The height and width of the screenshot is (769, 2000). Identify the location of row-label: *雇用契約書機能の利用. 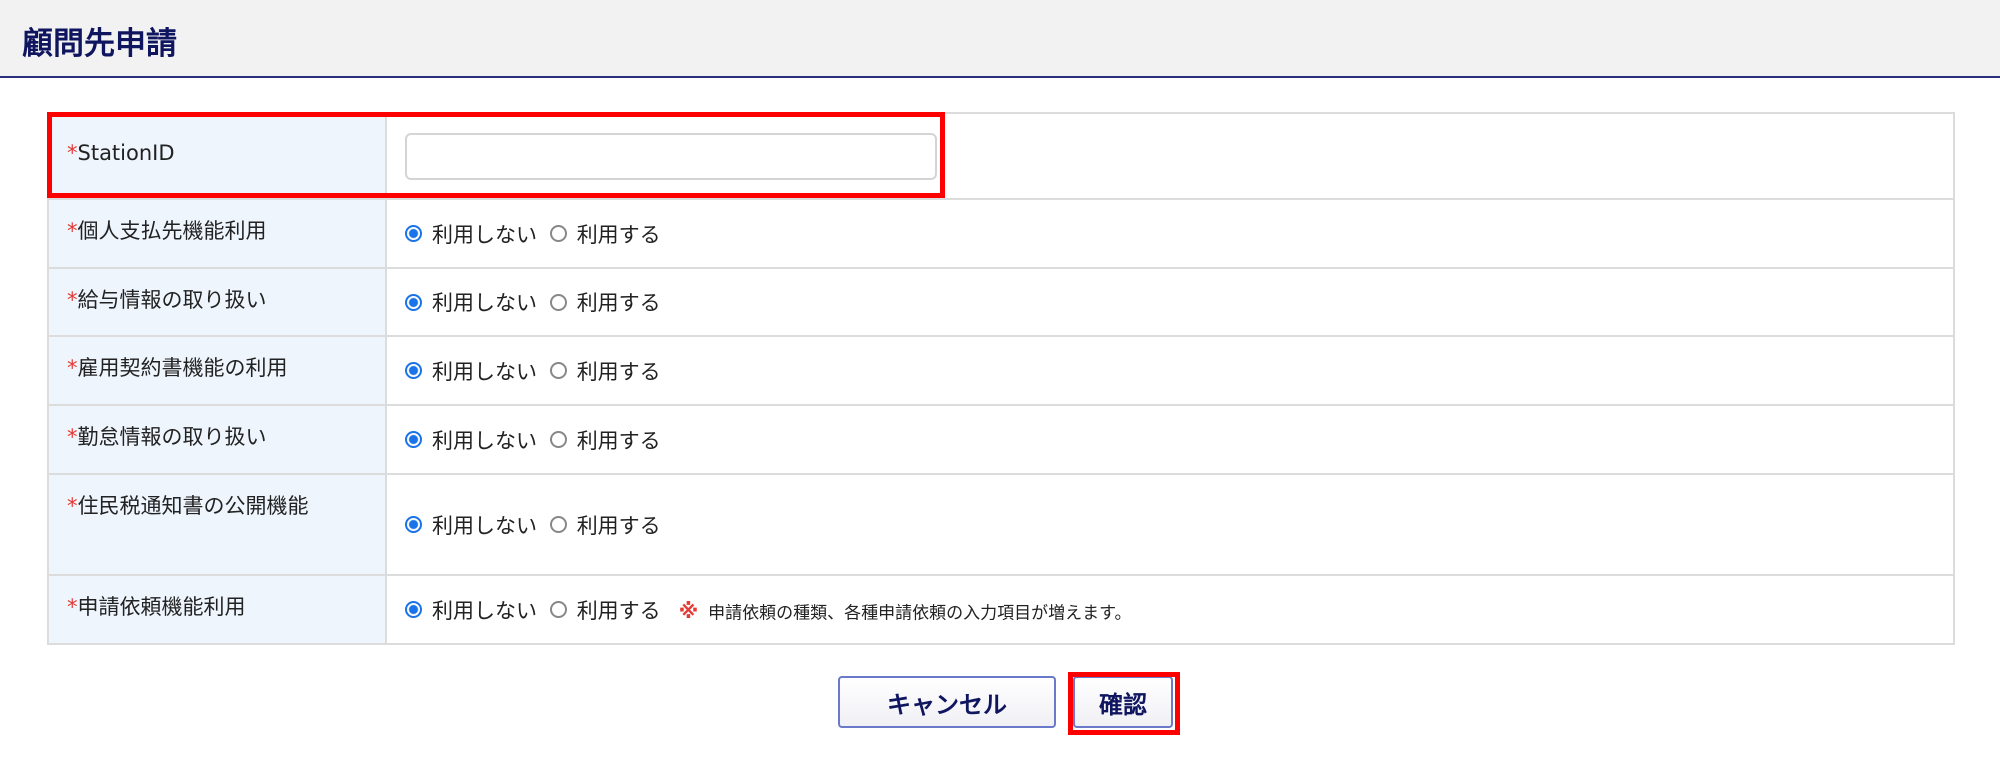
(217, 370).